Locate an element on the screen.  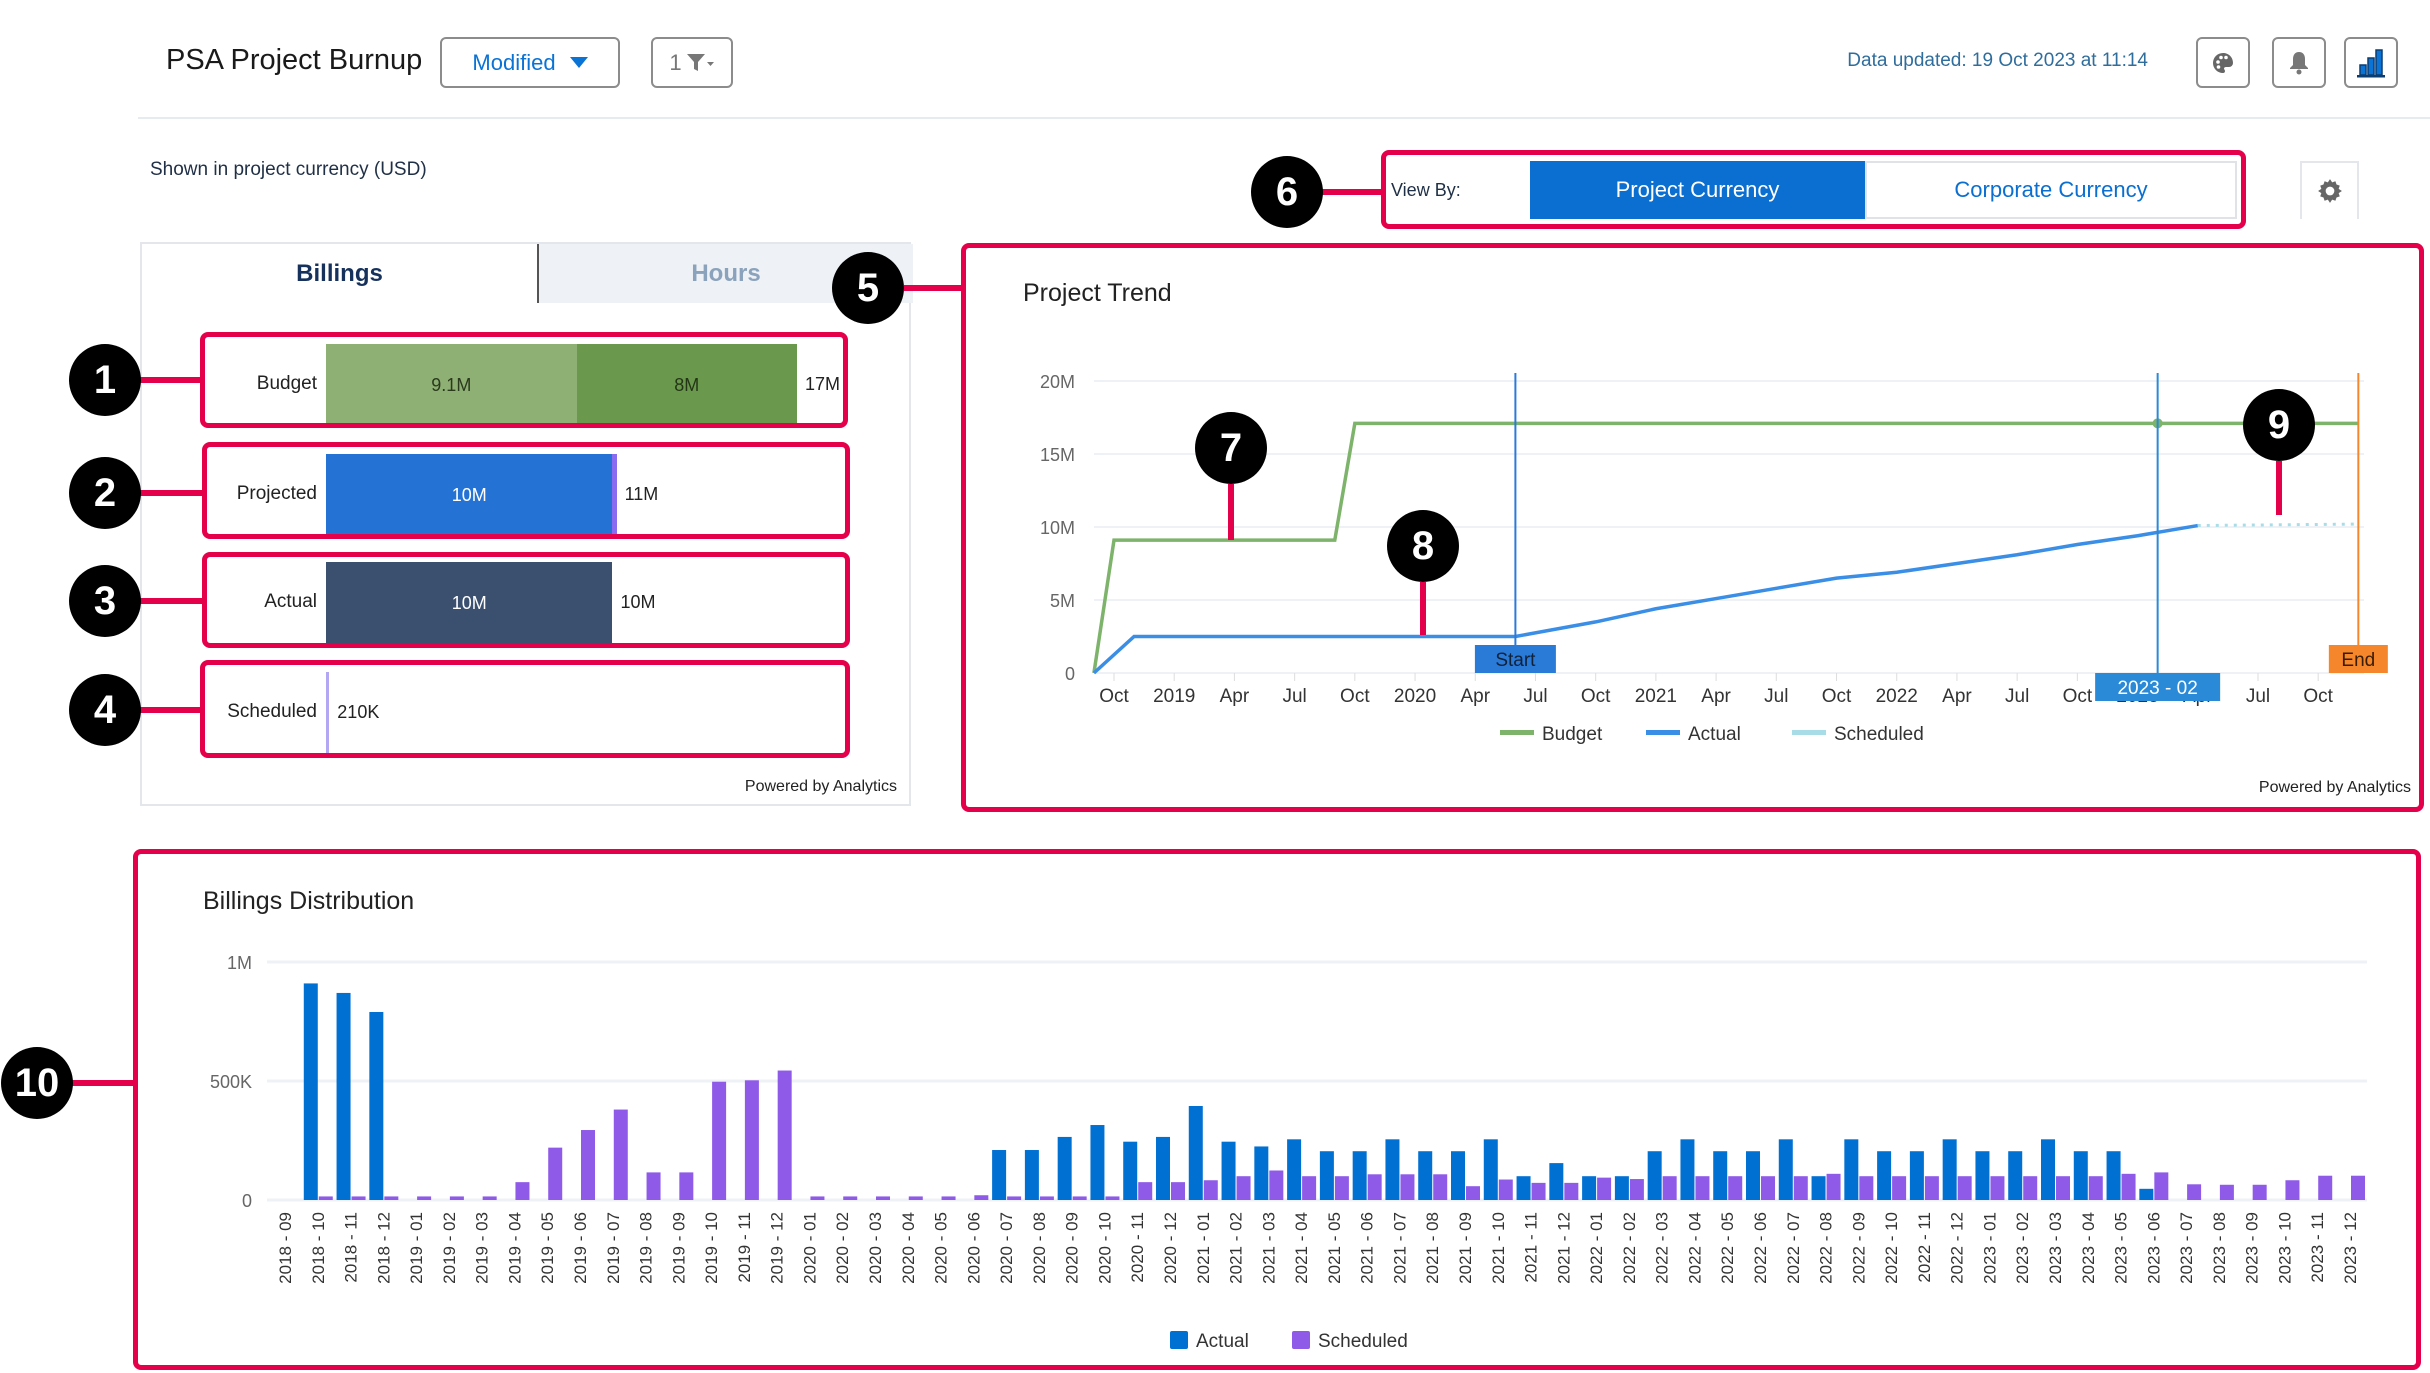
annotation-marker: 4 is located at coordinates (105, 710).